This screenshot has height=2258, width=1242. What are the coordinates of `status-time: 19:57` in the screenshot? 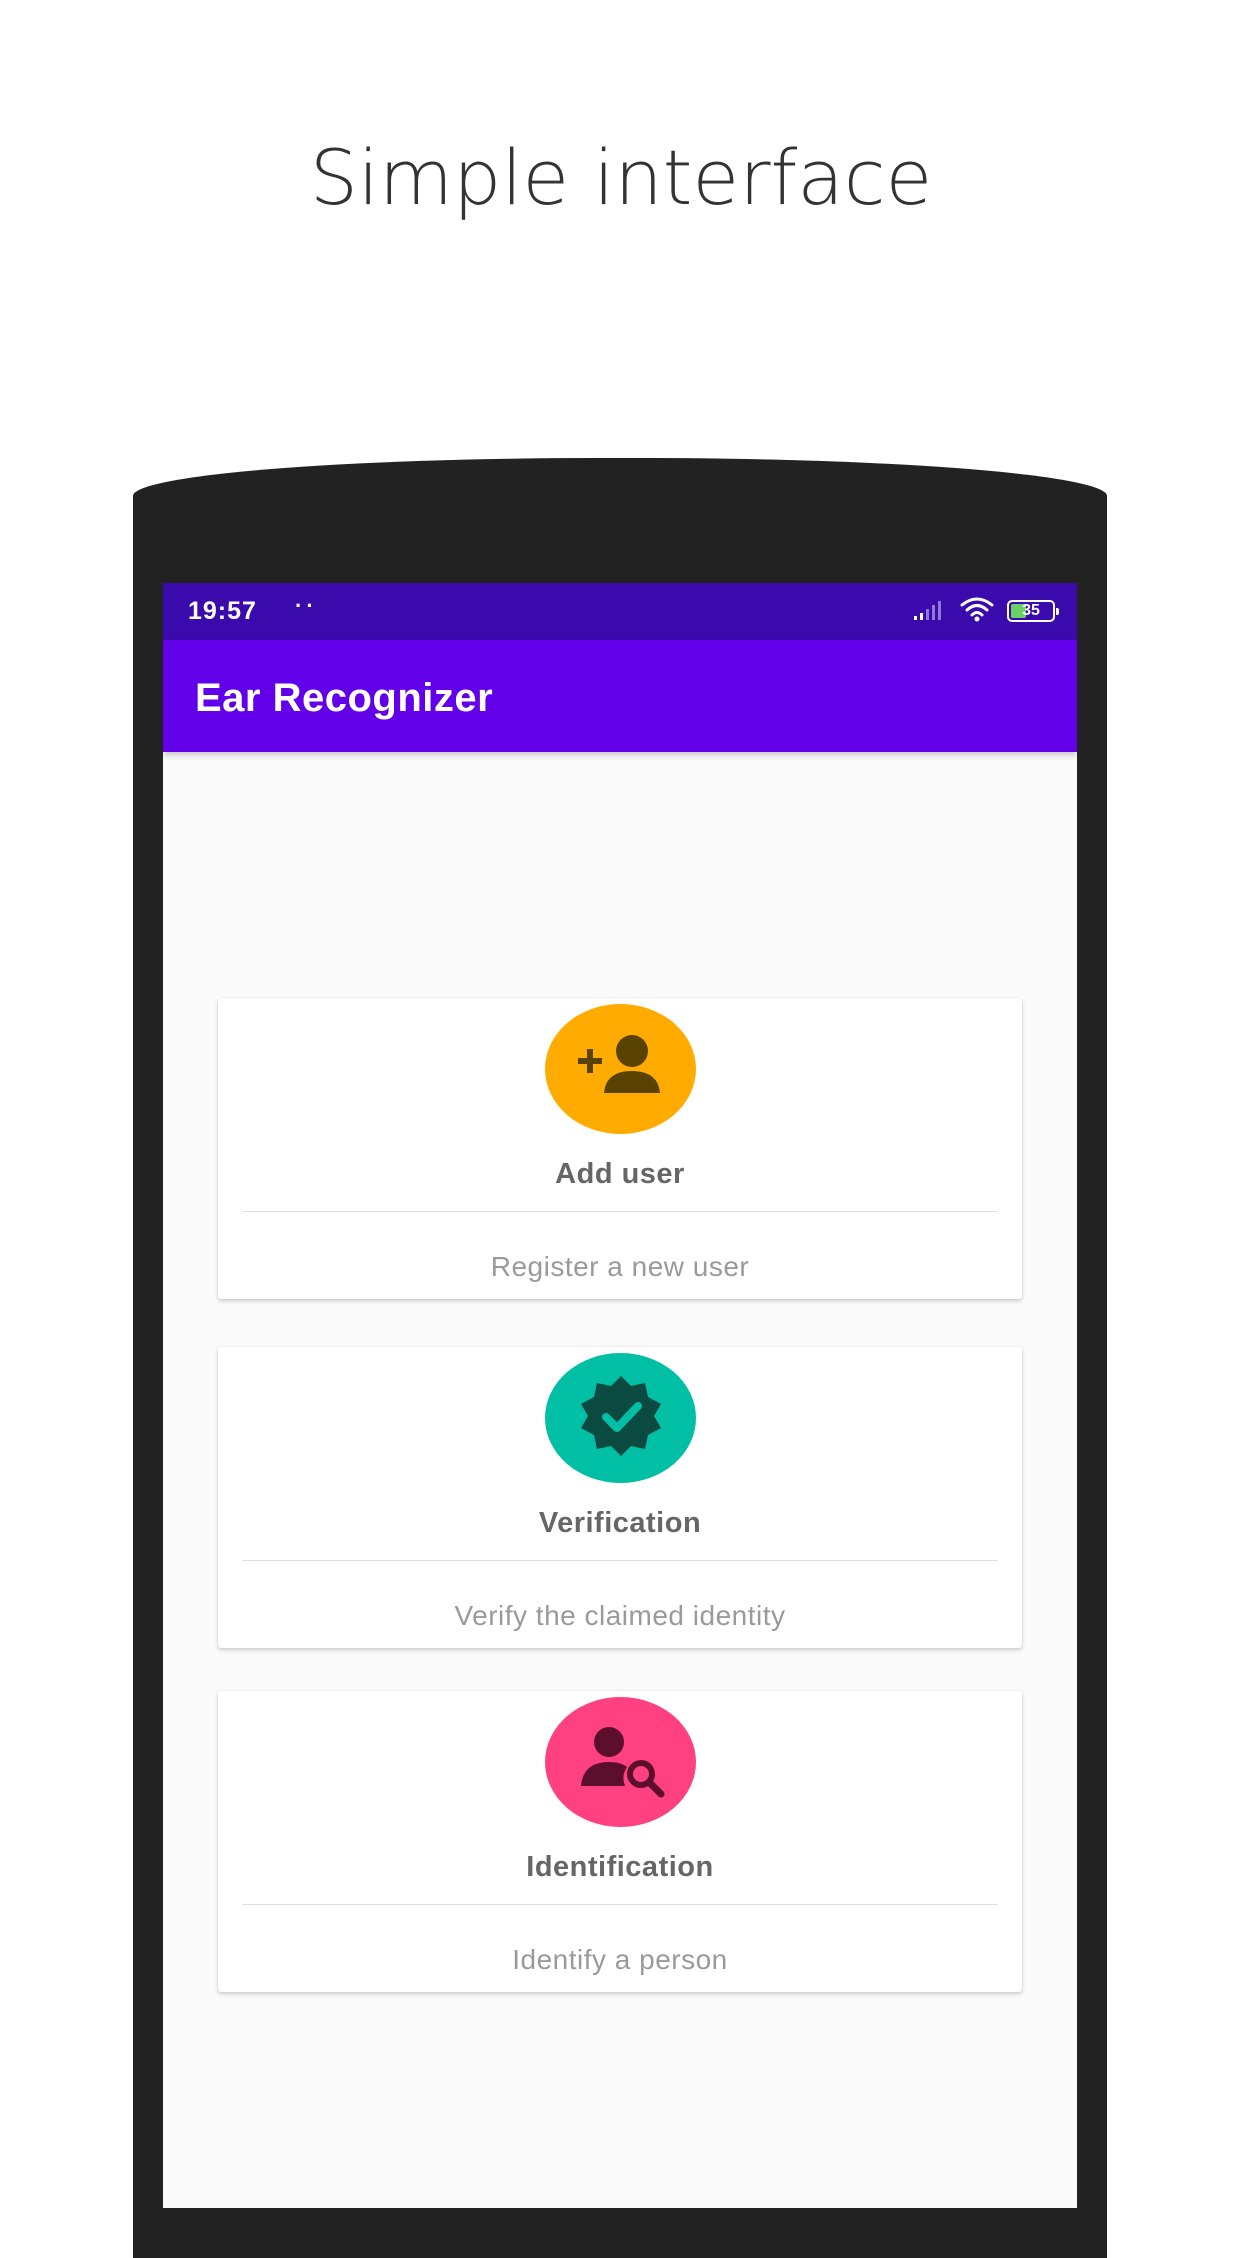 It's located at (222, 611).